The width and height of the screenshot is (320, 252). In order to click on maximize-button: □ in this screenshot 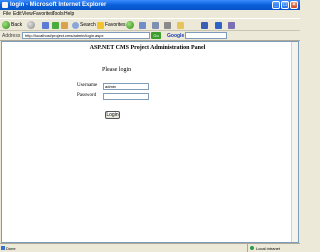, I will do `click(285, 5)`.